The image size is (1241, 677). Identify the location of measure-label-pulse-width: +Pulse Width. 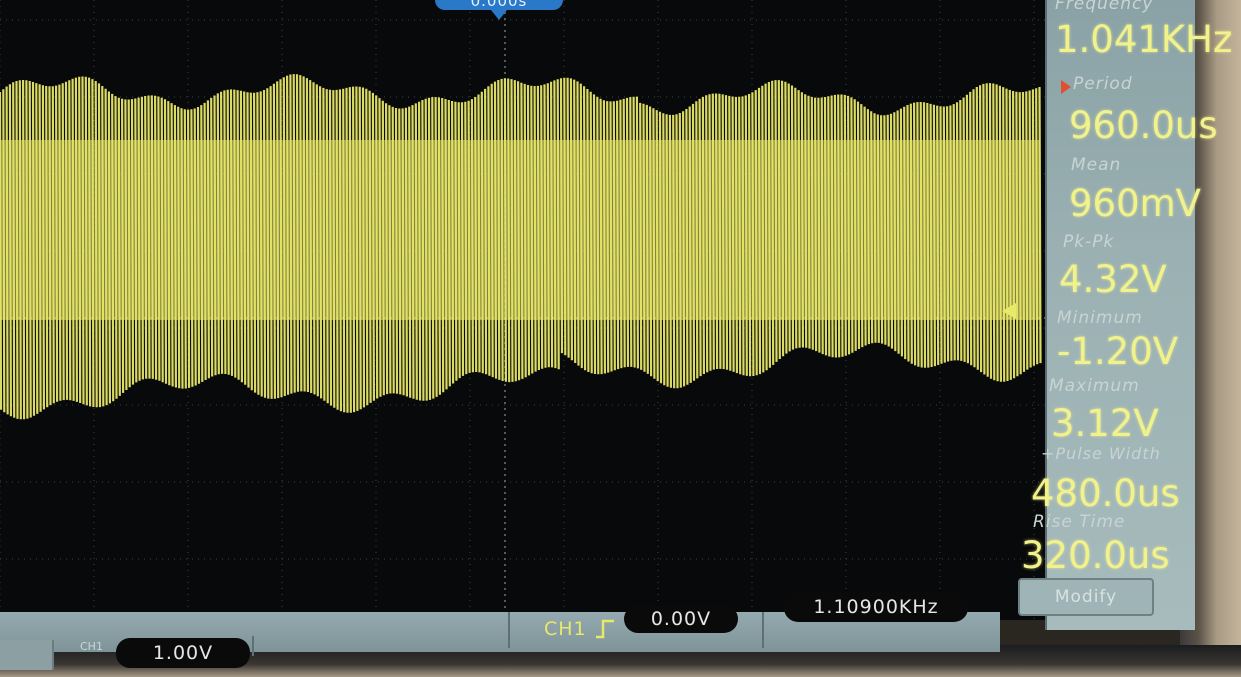
(1101, 453).